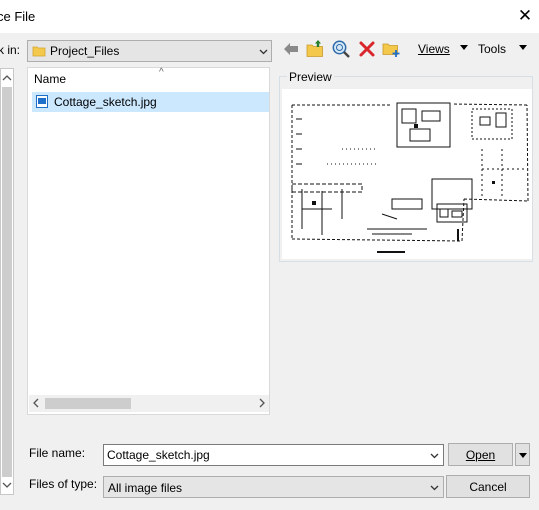  What do you see at coordinates (149, 403) in the screenshot?
I see `horizontal-scrollbar` at bounding box center [149, 403].